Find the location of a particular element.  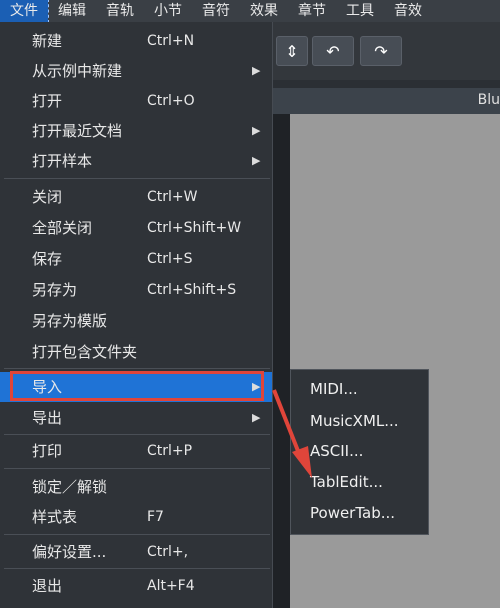

menu-sound: 音效 is located at coordinates (408, 11).